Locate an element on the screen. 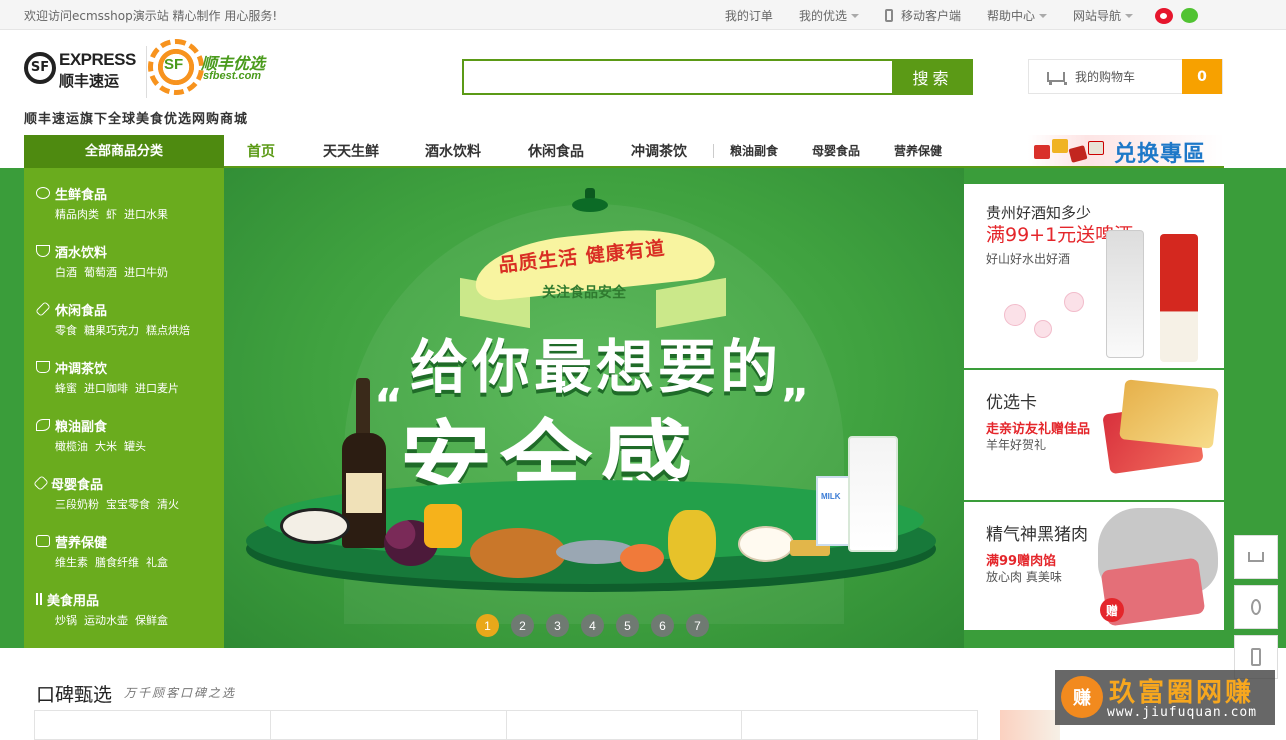 Image resolution: width=1286 pixels, height=740 pixels. category-sub-link: 三段奶粉 is located at coordinates (77, 504).